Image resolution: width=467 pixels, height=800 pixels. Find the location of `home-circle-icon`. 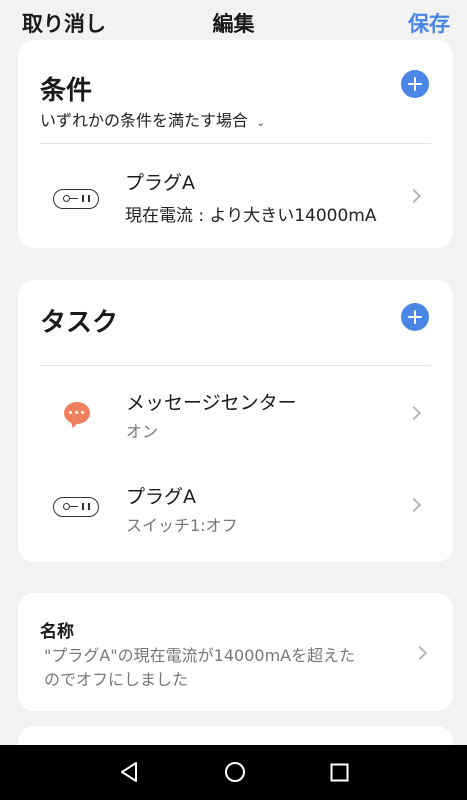

home-circle-icon is located at coordinates (235, 772).